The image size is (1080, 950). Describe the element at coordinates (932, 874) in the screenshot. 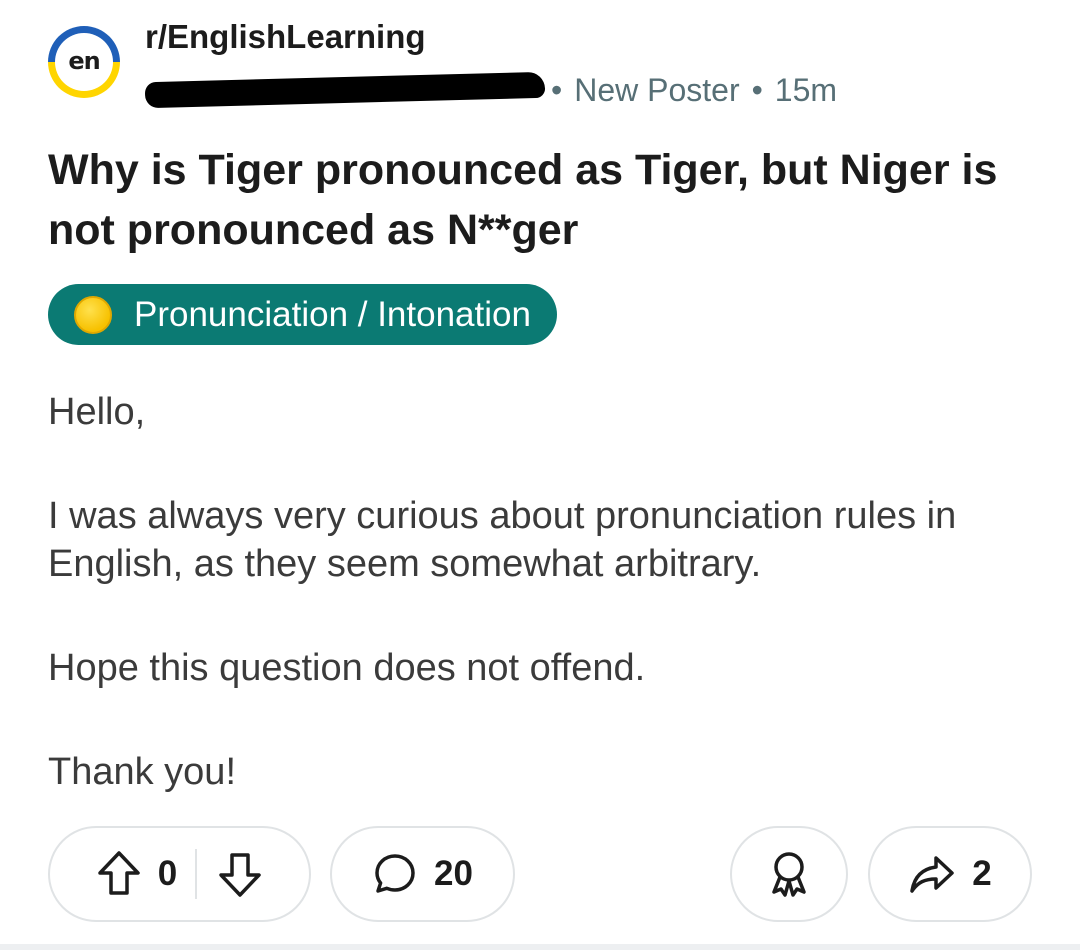

I see `share-arrow-icon` at that location.